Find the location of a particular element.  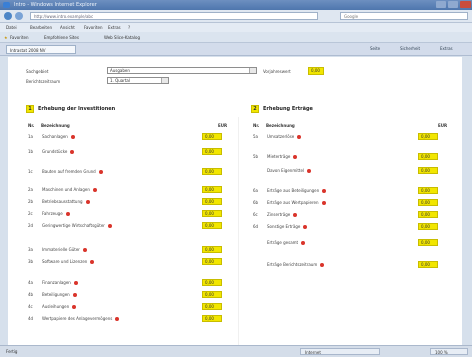

row-number: 4c is located at coordinates (30, 306).